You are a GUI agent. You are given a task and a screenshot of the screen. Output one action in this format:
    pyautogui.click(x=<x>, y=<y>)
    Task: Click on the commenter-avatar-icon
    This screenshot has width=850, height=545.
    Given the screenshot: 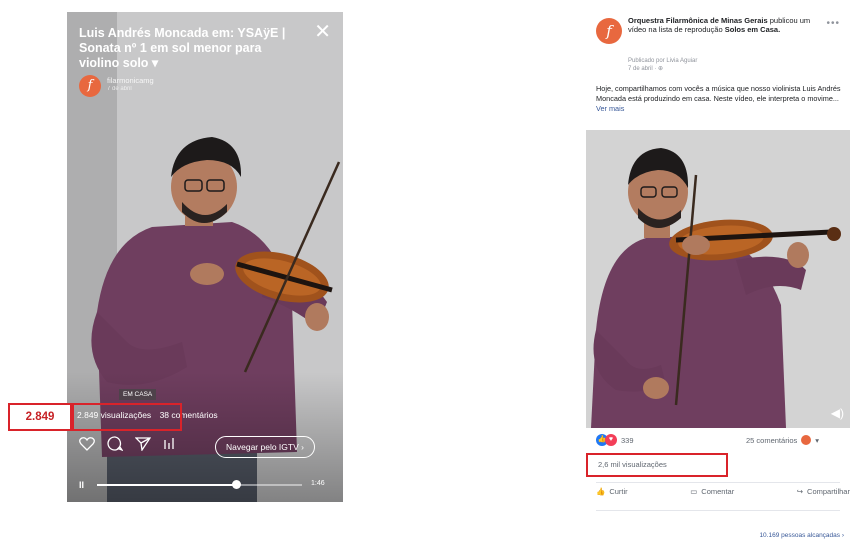 What is the action you would take?
    pyautogui.click(x=806, y=440)
    